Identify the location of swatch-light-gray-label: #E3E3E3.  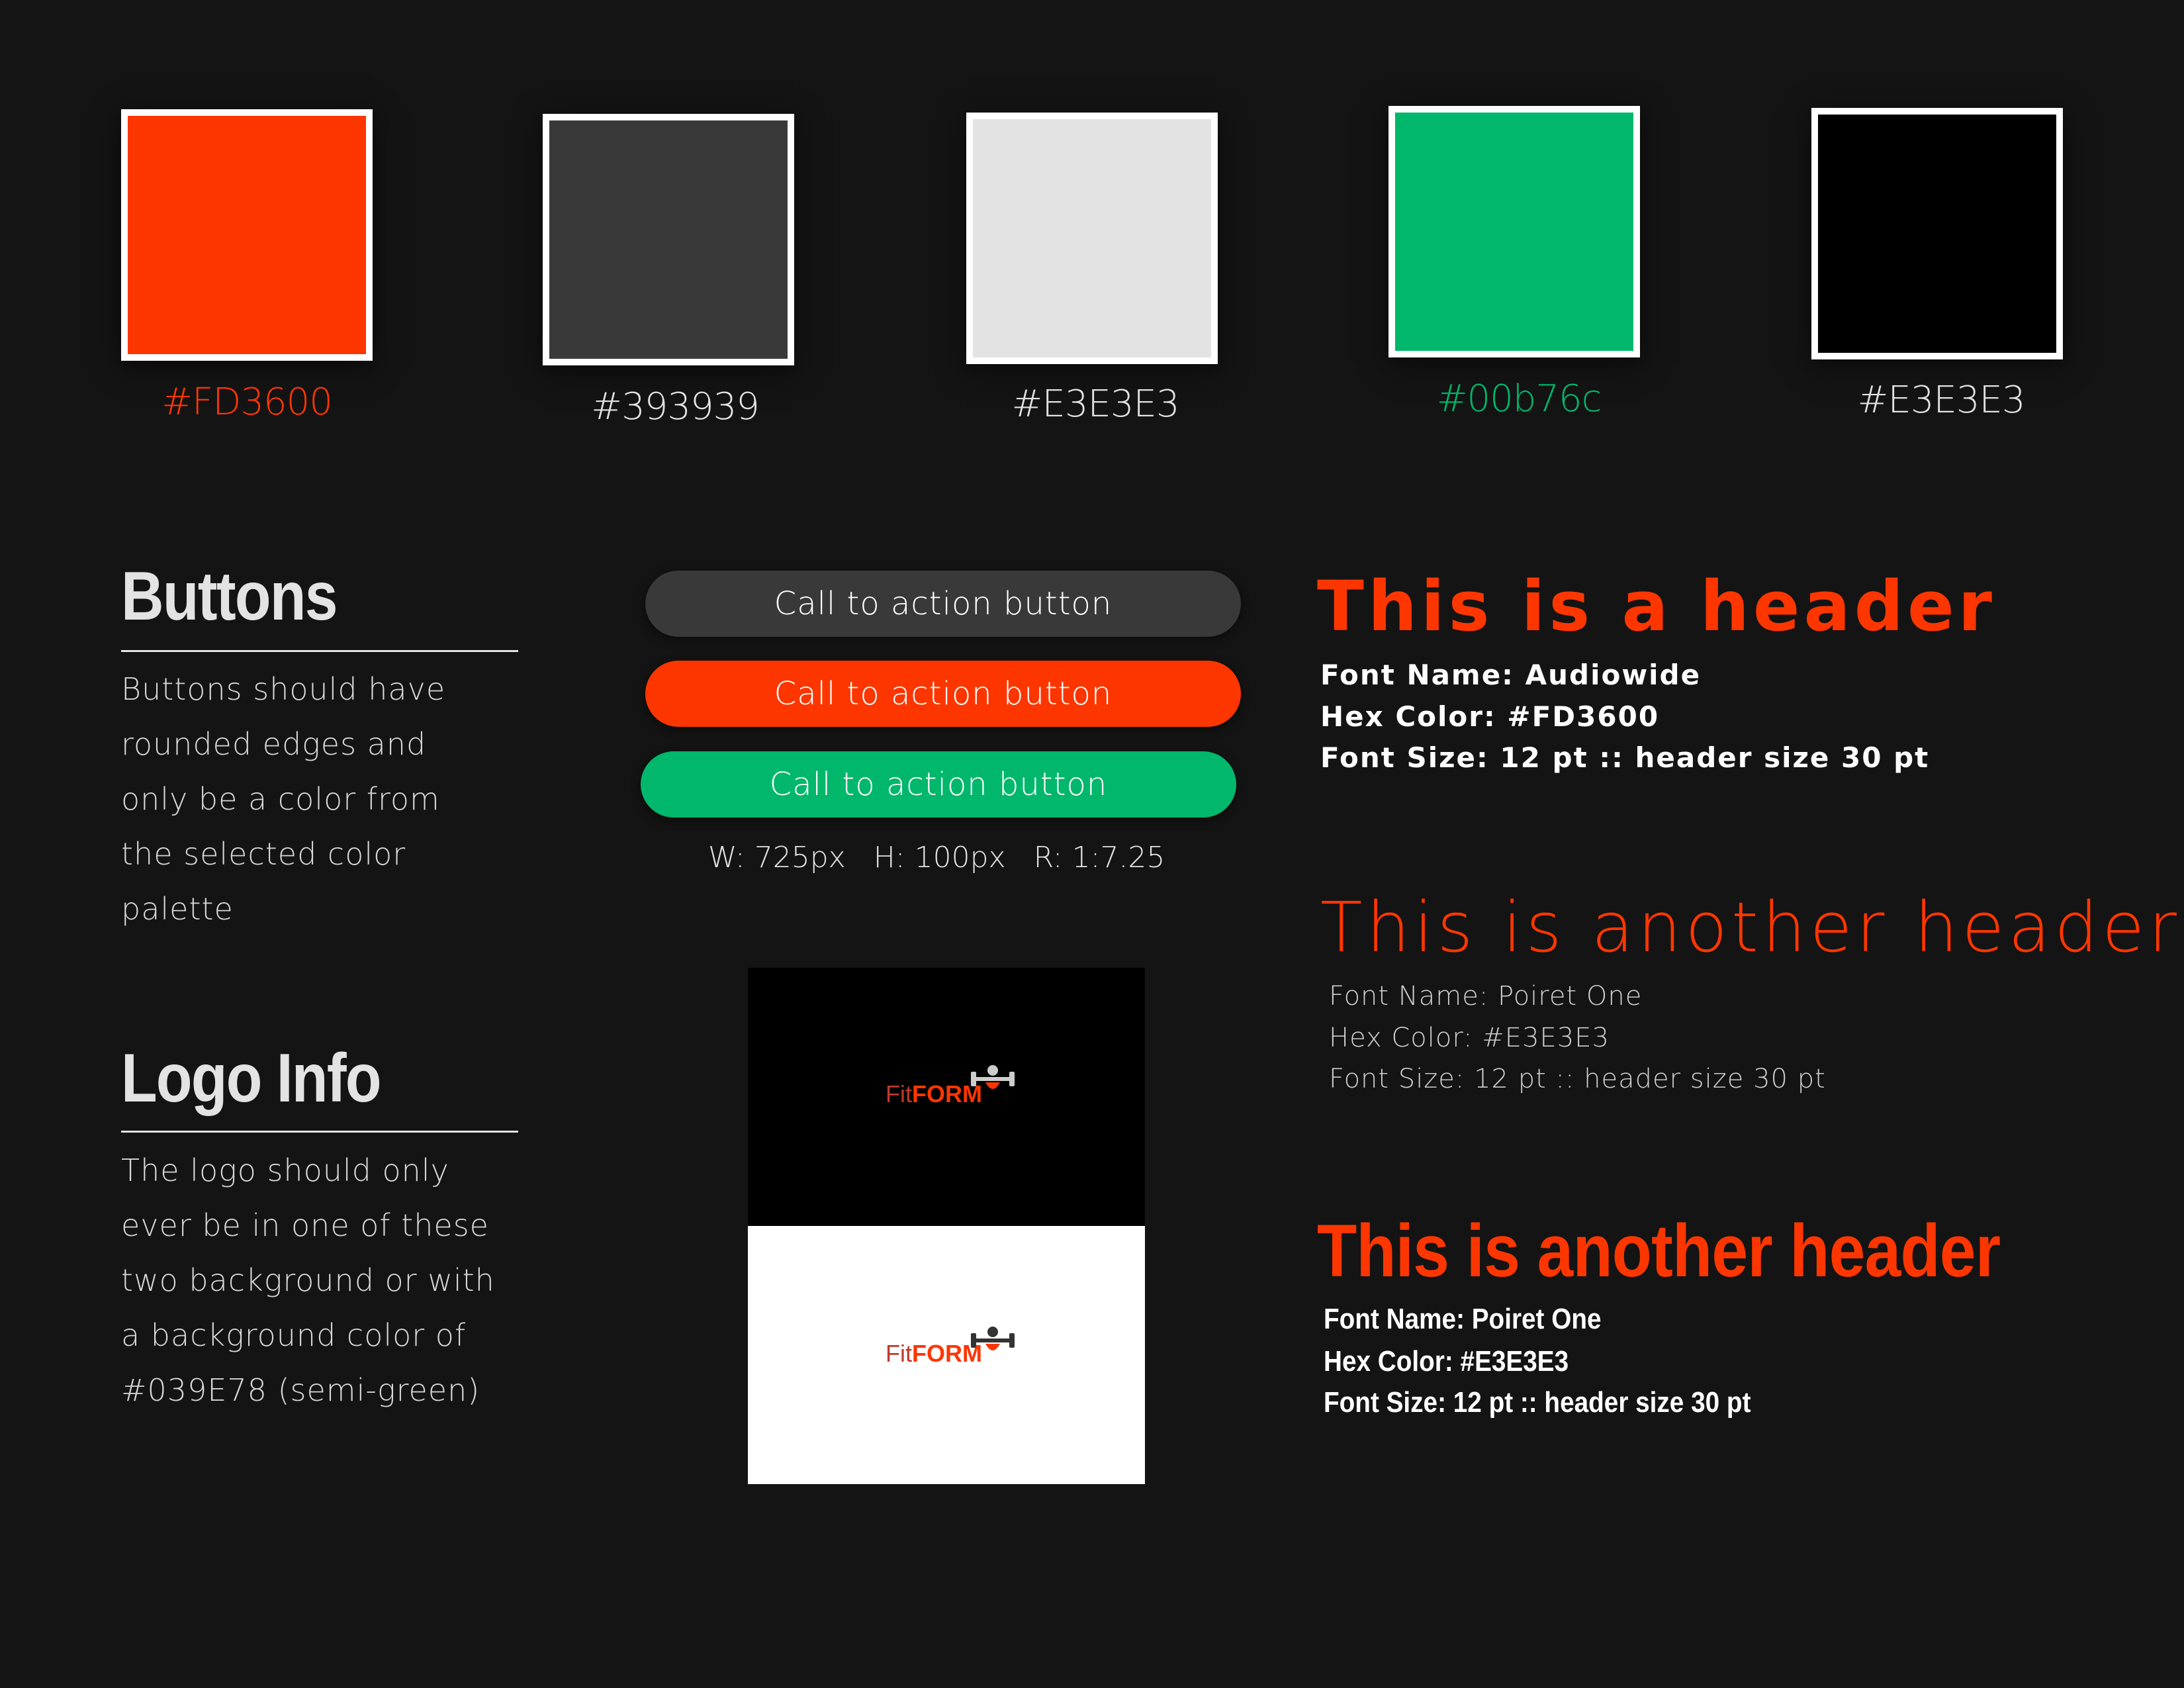
(1095, 405).